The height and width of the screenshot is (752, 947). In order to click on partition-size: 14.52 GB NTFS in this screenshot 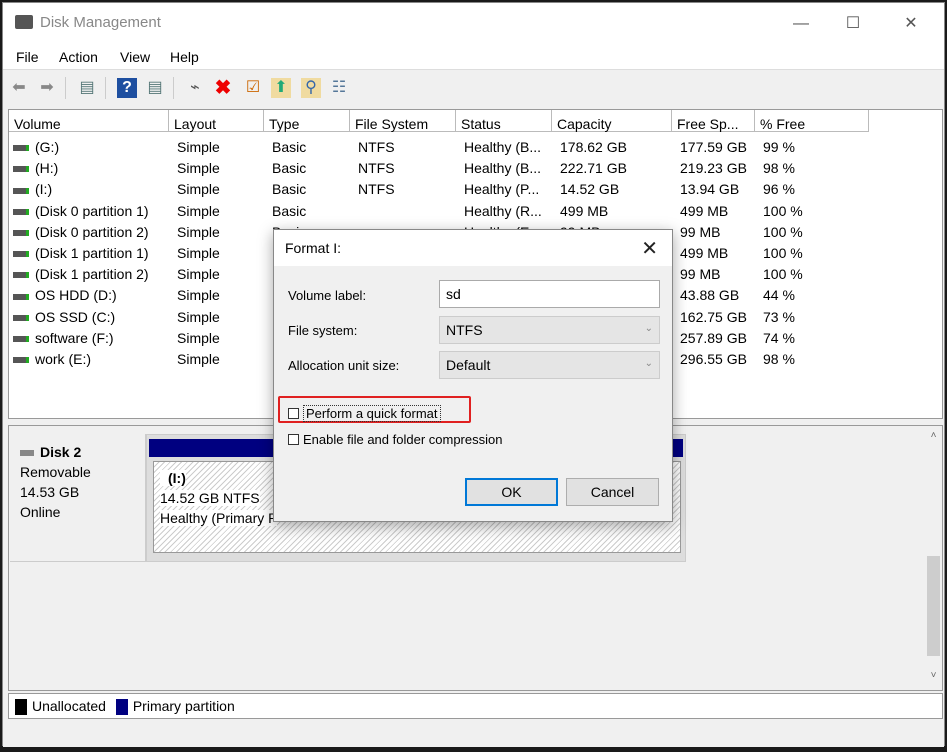, I will do `click(210, 498)`.